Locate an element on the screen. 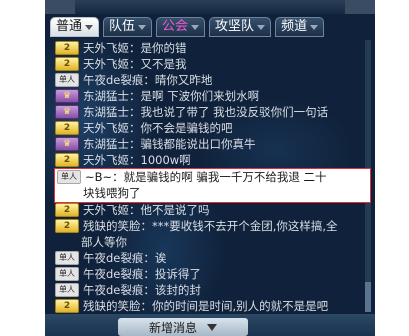 This screenshot has height=336, width=409. chat-message: 单人 午夜de裂痕：投诉得了 is located at coordinates (210, 274).